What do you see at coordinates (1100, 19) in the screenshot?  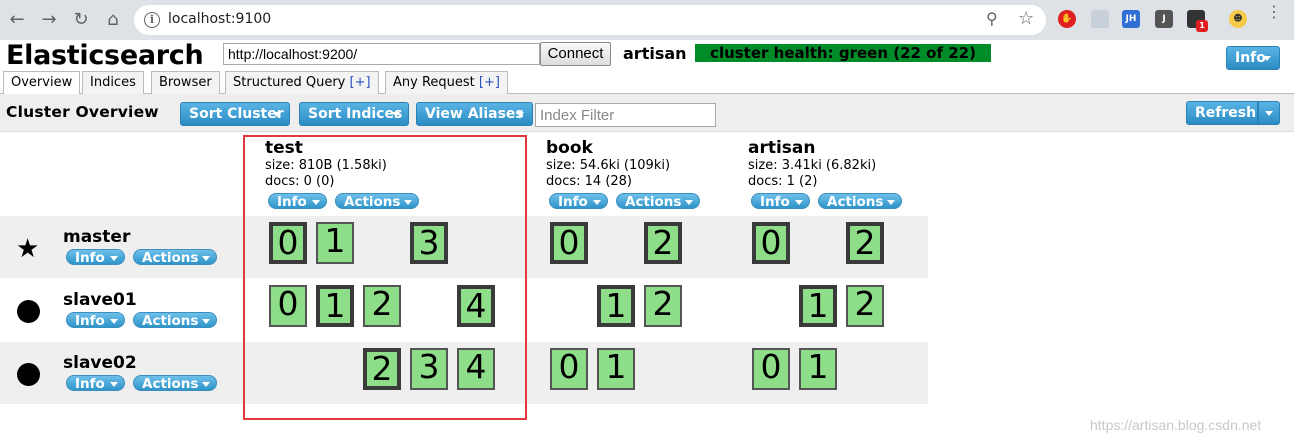 I see `translate-extension-icon` at bounding box center [1100, 19].